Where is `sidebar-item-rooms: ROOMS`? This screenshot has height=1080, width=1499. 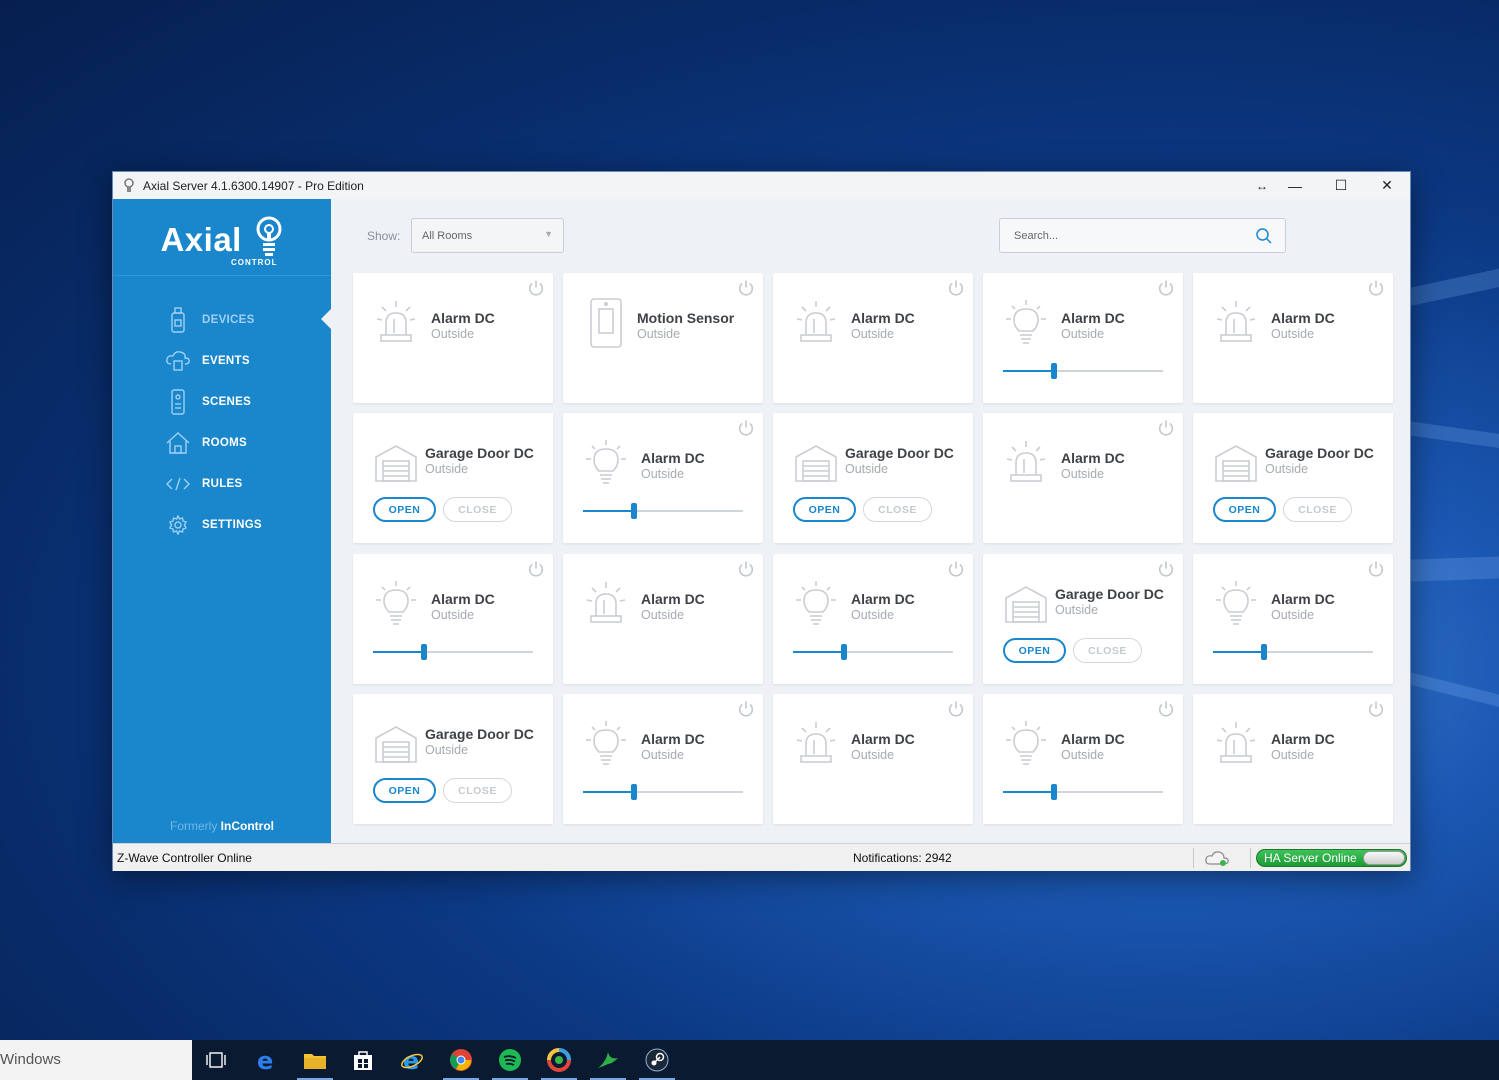
sidebar-item-rooms: ROOMS is located at coordinates (222, 442).